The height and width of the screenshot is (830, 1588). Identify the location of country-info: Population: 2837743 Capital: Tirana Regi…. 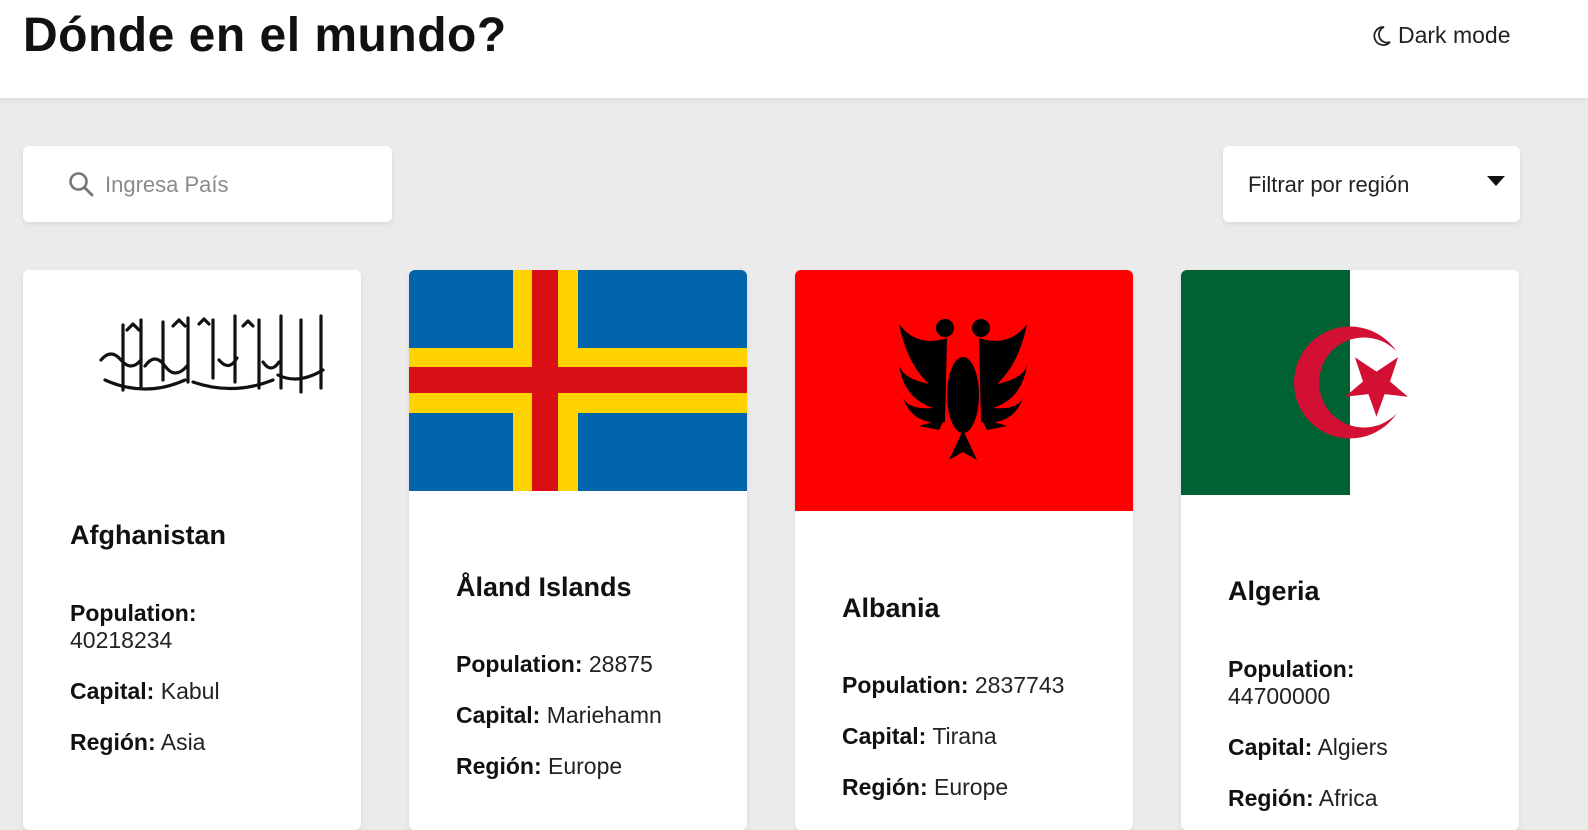
(972, 748).